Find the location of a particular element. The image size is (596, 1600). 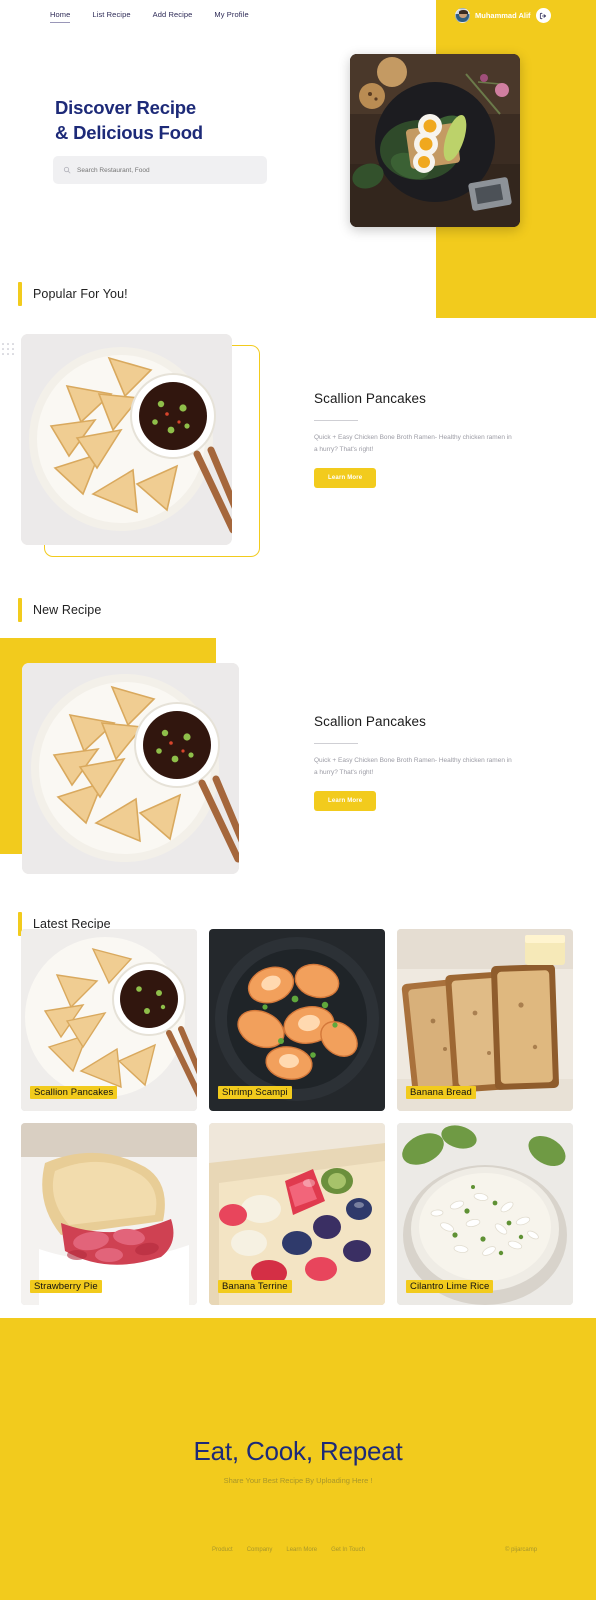

banana-terrine-illustration is located at coordinates (297, 1214).